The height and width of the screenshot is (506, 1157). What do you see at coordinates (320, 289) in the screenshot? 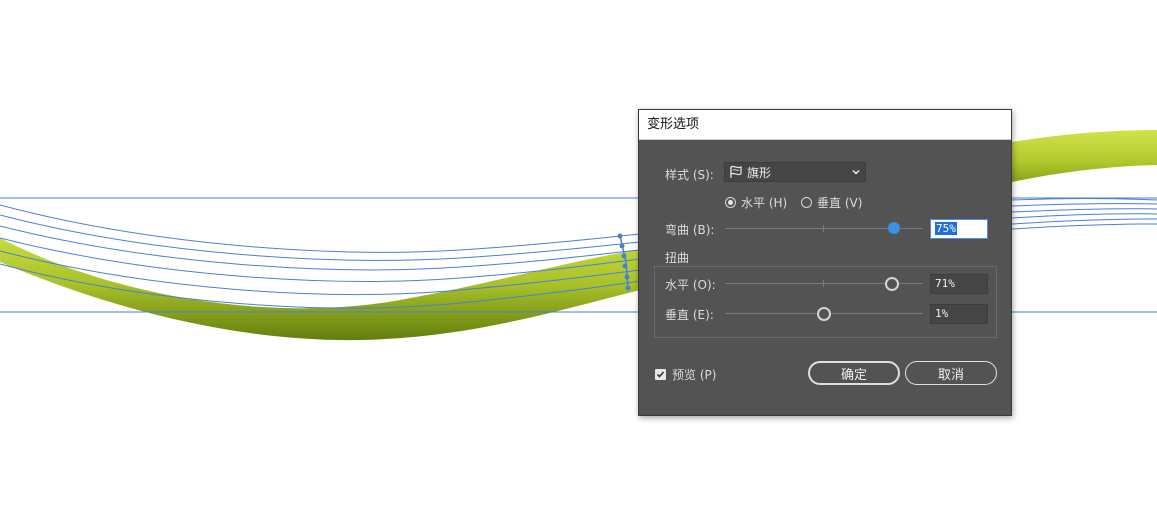
I see `green-ribbon-left` at bounding box center [320, 289].